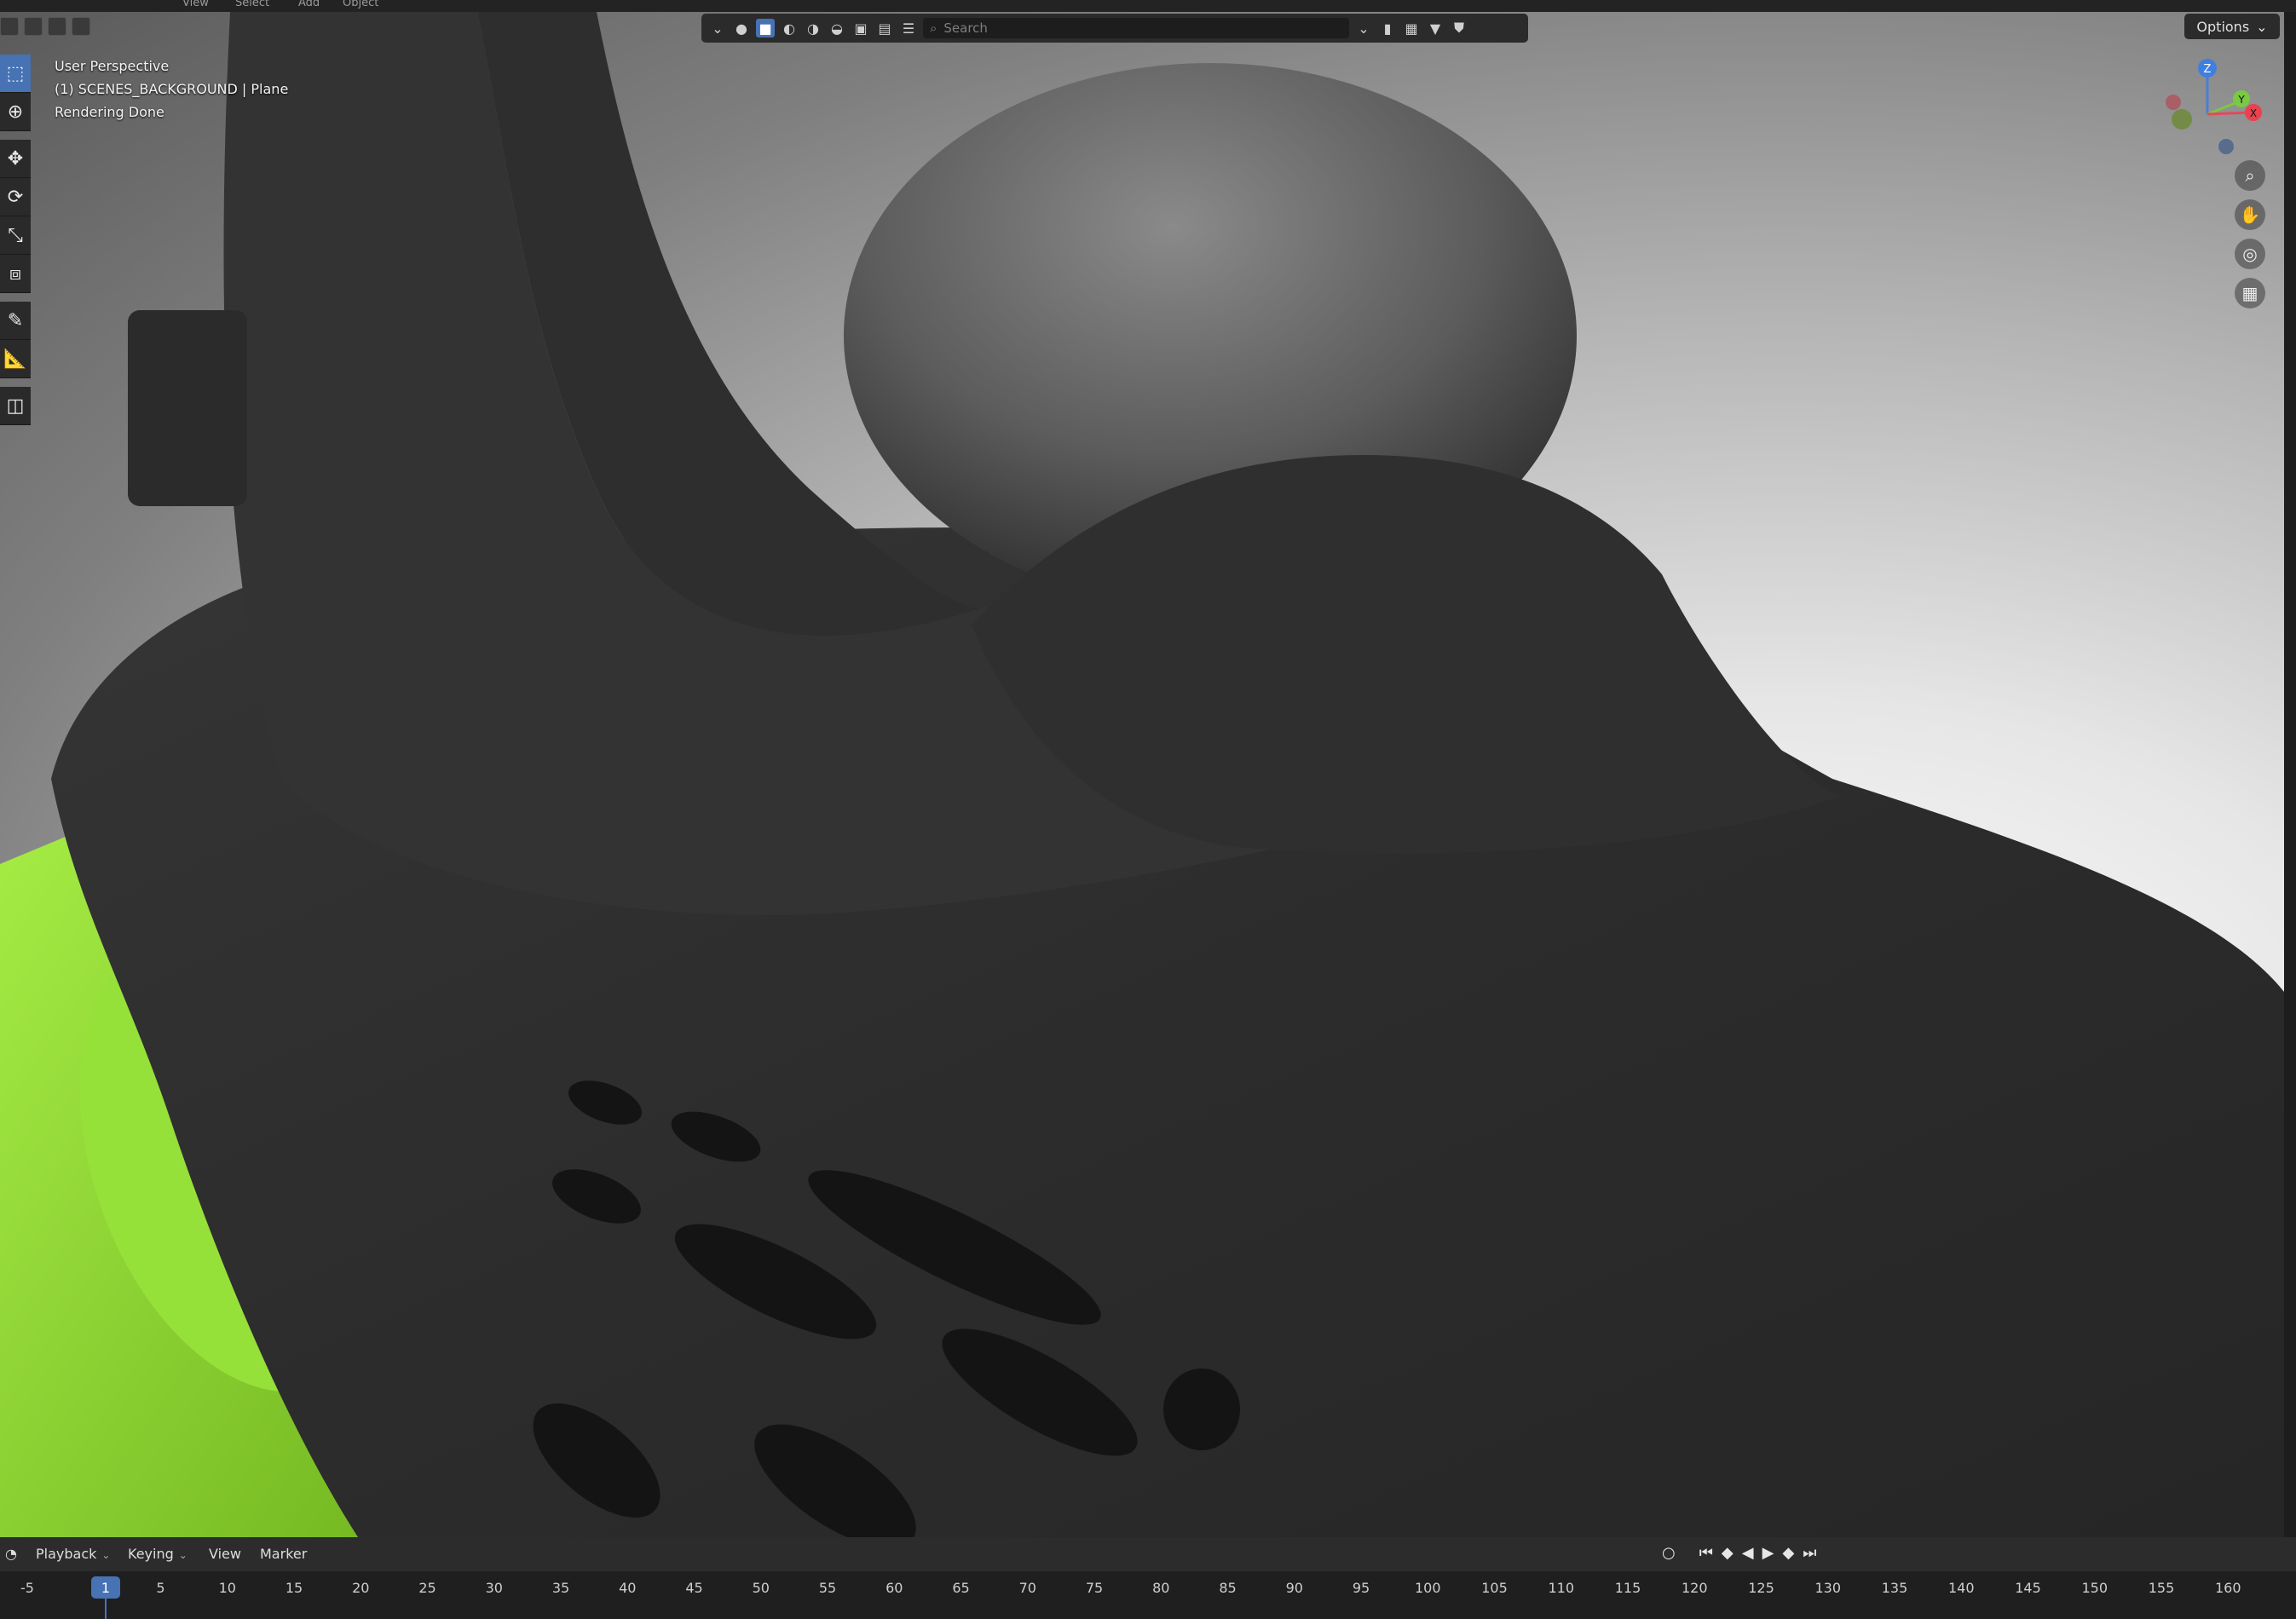 This screenshot has height=1619, width=2296. What do you see at coordinates (860, 28) in the screenshot?
I see `camera-icon: ▣` at bounding box center [860, 28].